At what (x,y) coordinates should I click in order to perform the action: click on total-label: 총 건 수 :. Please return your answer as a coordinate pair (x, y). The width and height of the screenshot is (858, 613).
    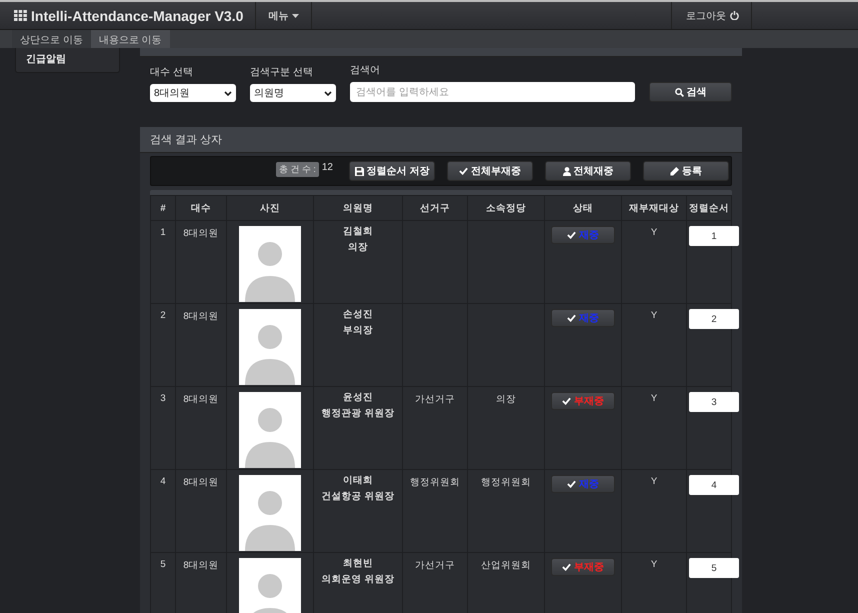
    Looking at the image, I should click on (297, 169).